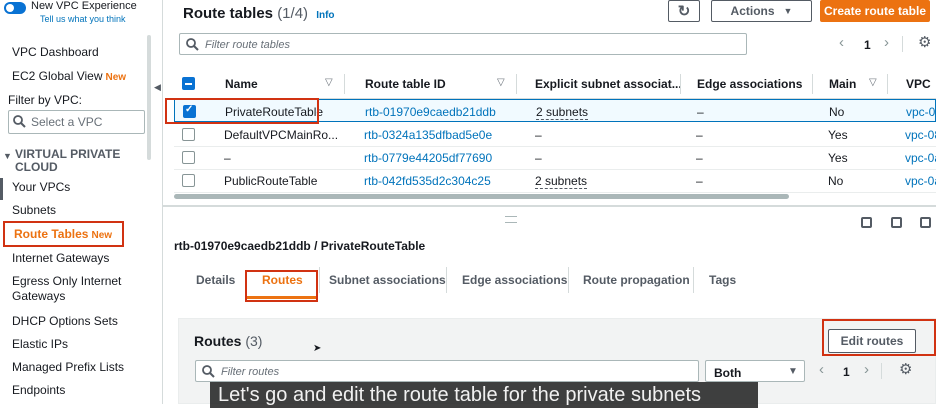  What do you see at coordinates (918, 84) in the screenshot?
I see `column-header-vpc: VPC` at bounding box center [918, 84].